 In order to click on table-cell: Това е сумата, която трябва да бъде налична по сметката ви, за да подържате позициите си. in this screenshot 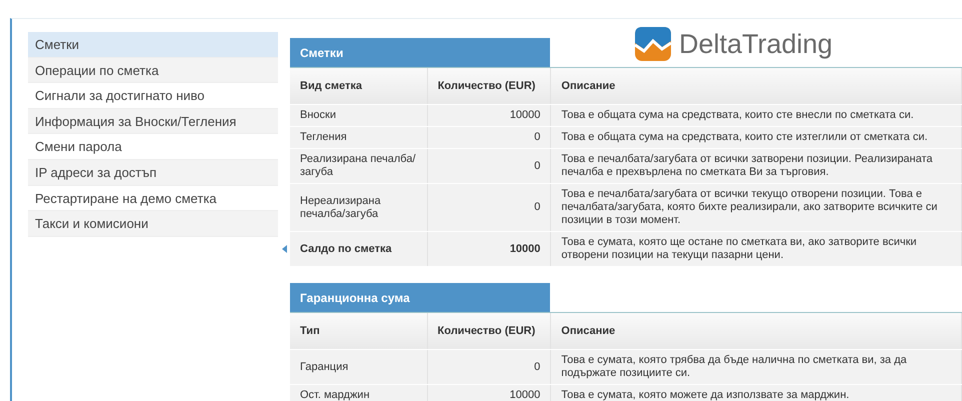, I will do `click(756, 367)`.